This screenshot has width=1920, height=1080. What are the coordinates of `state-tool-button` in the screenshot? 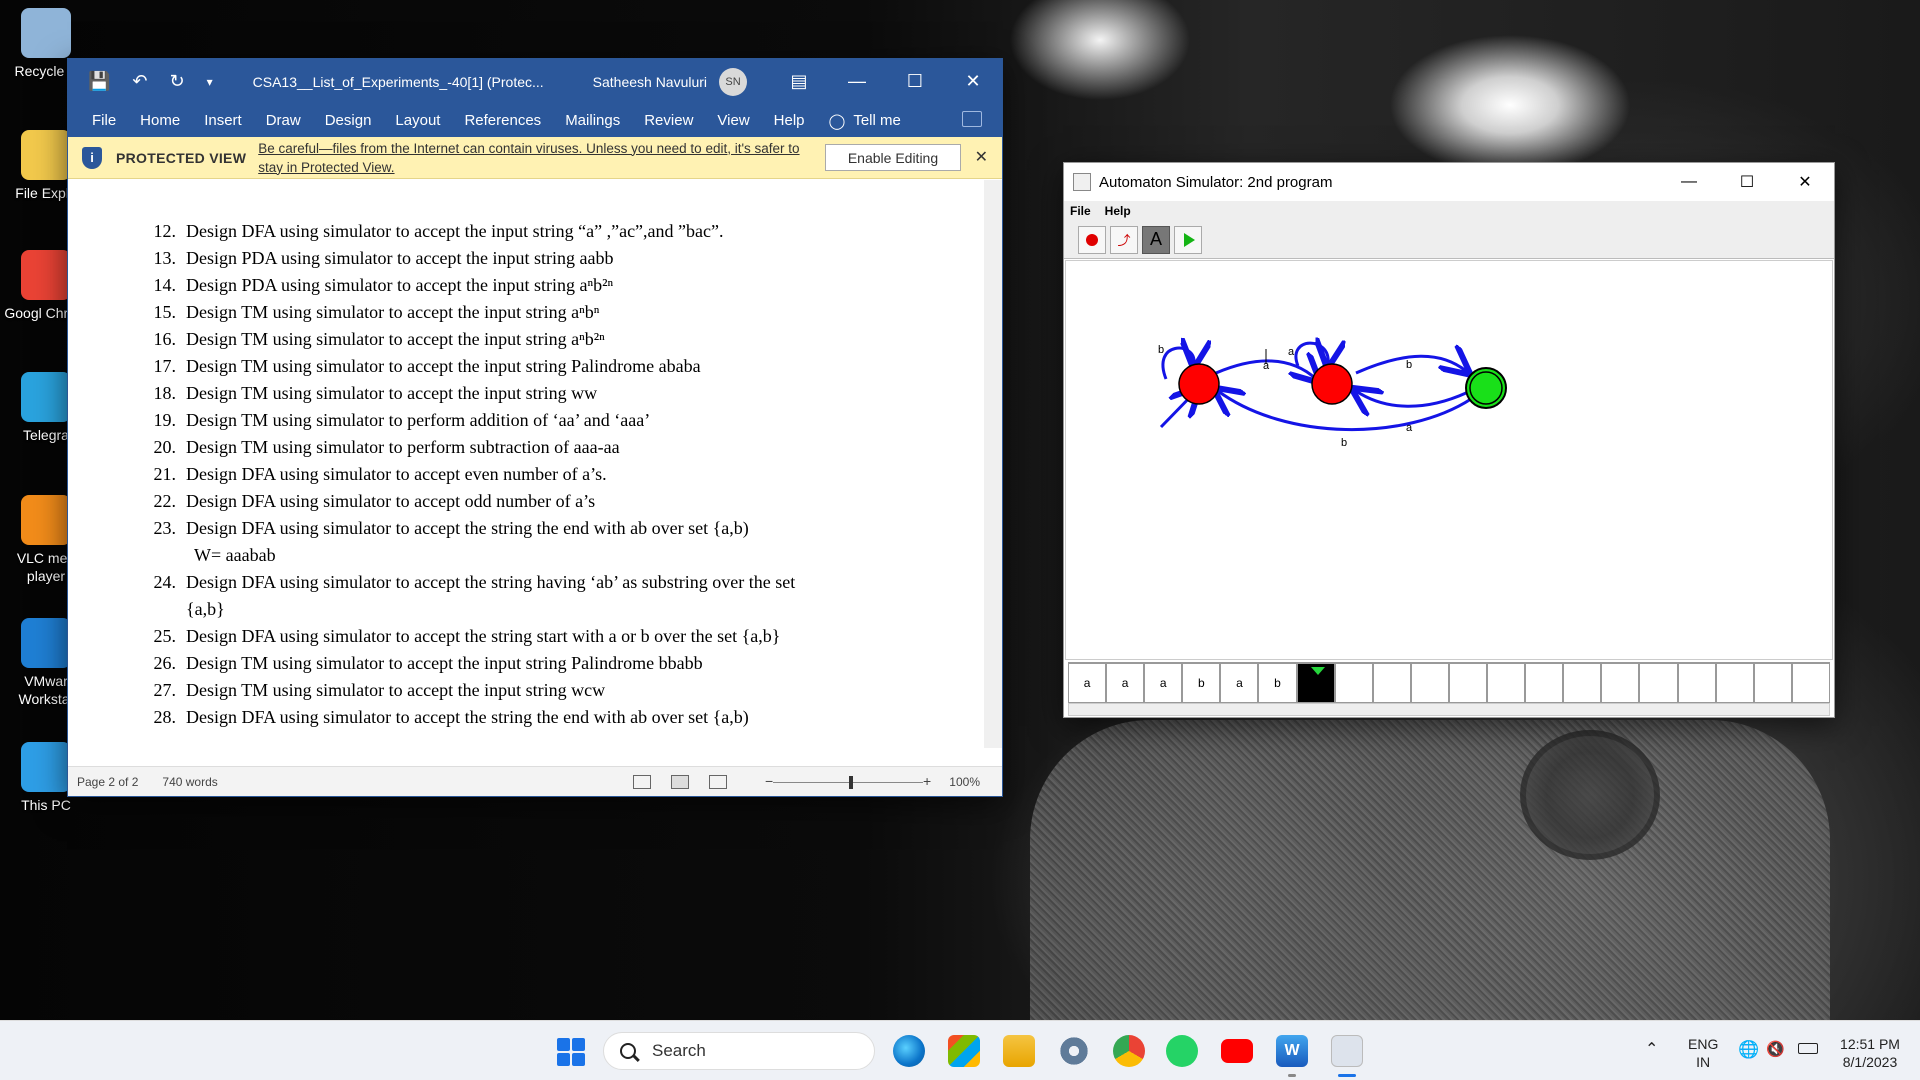 It's located at (1092, 239).